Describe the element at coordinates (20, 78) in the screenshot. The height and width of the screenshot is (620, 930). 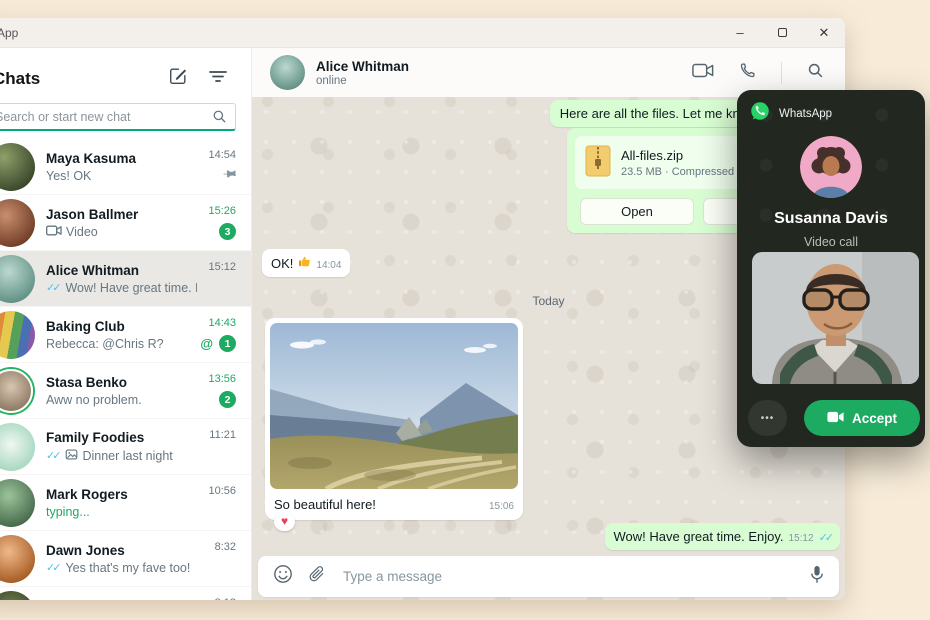
I see `chats-title: Chats` at that location.